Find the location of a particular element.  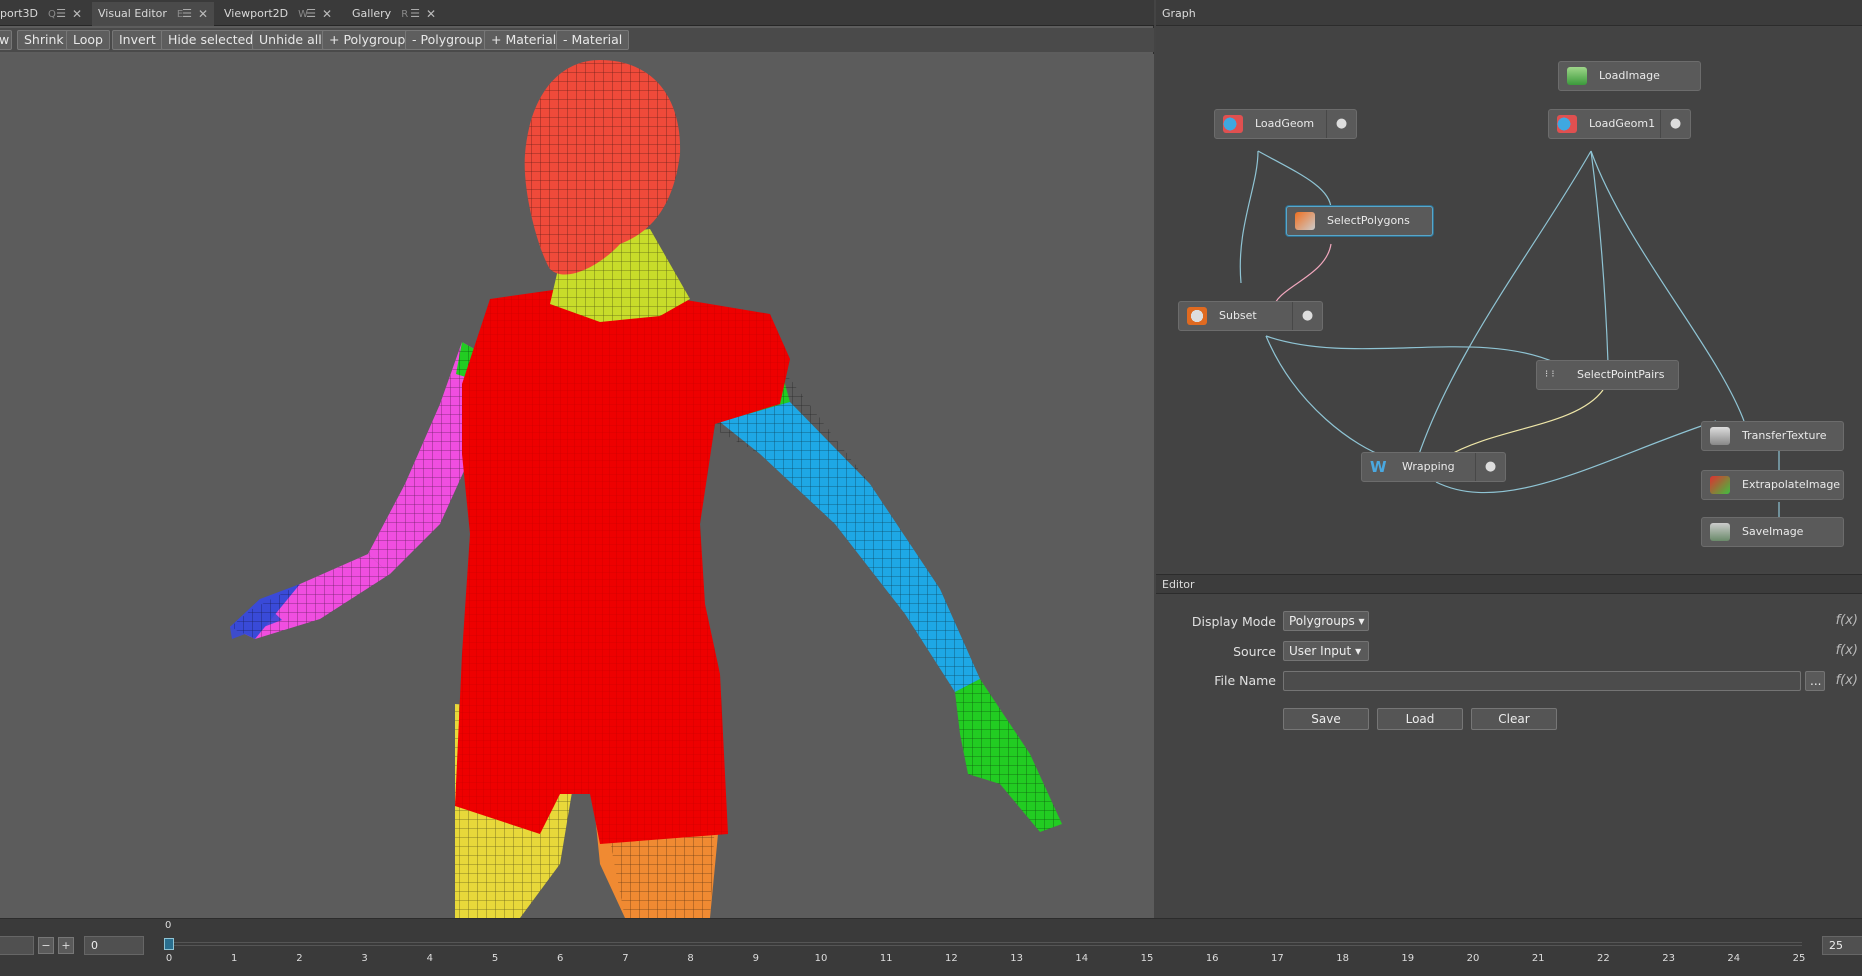

timeline-tick-label: 24 is located at coordinates (1734, 958).